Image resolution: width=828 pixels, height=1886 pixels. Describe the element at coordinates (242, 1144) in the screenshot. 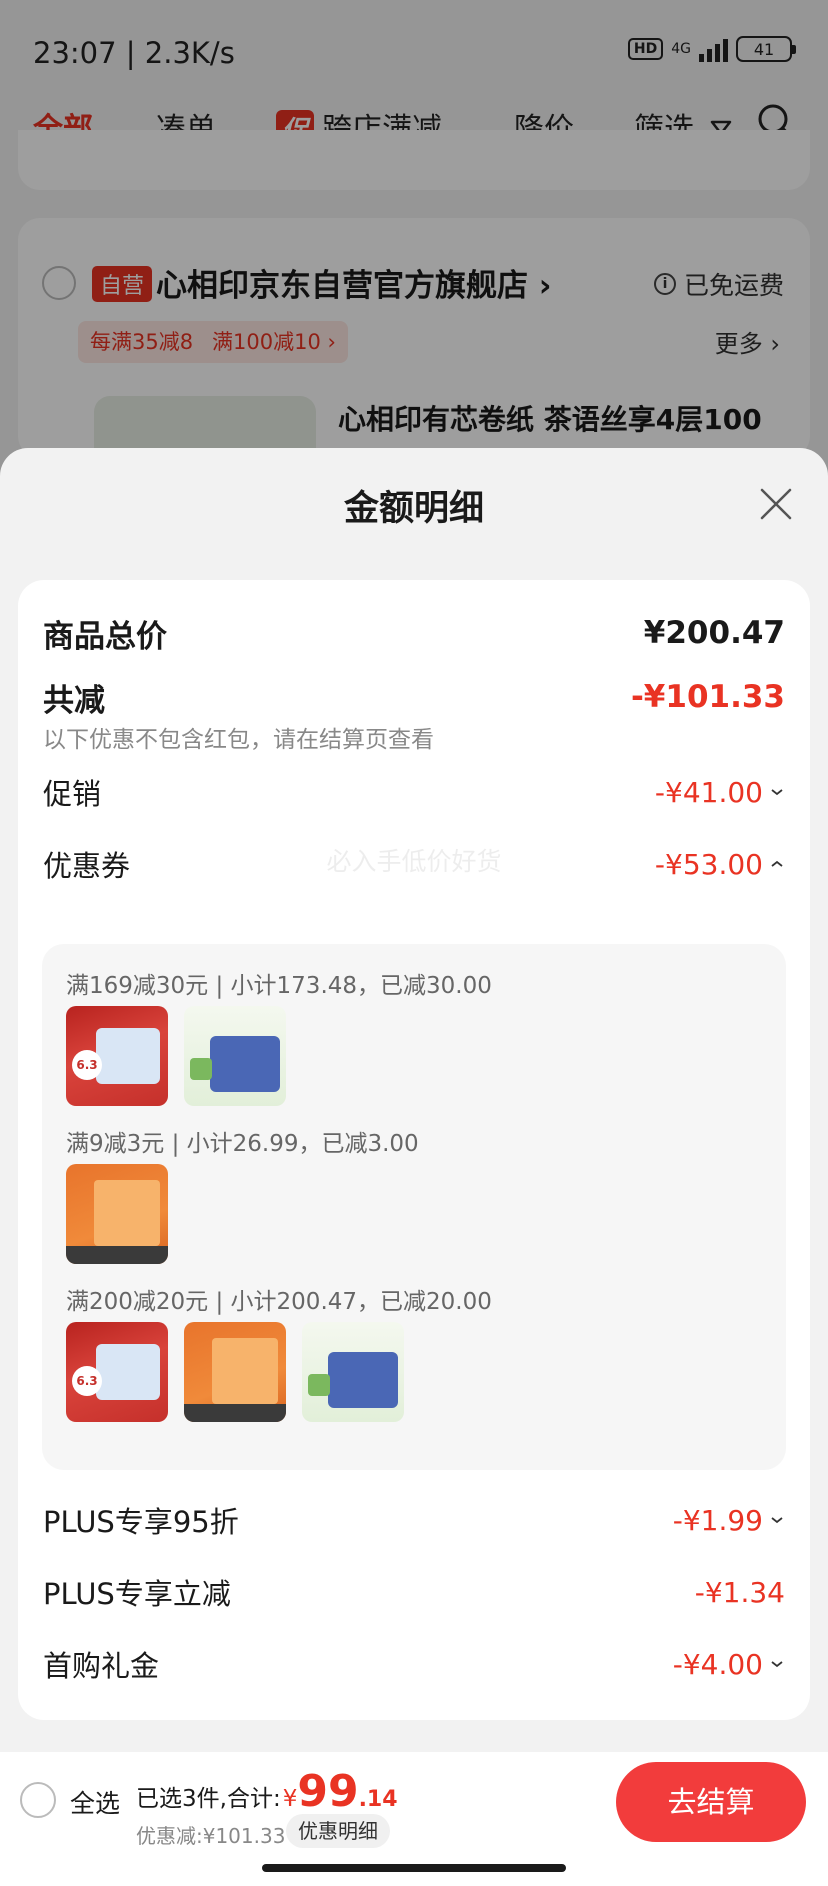

I see `coupon-line: 满9减3元 | 小计26.99，已减3.00` at that location.